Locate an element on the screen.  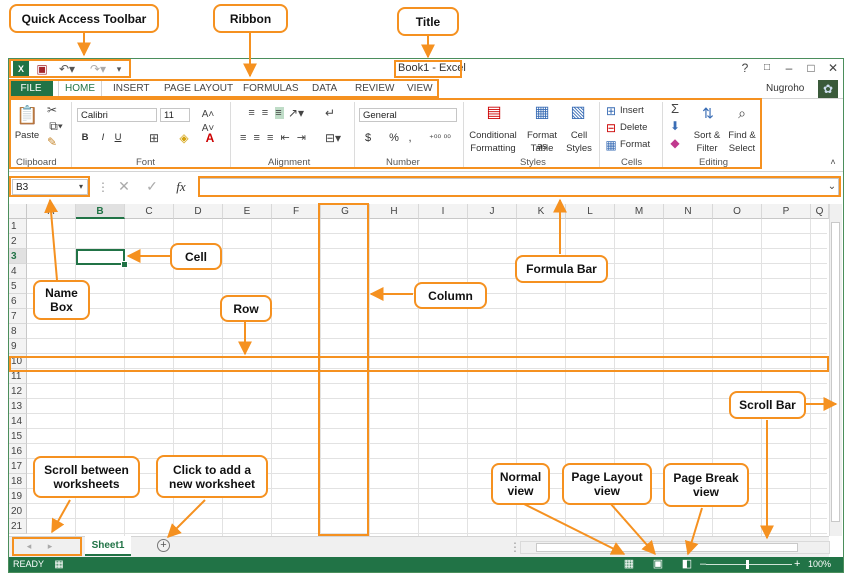
callout-text: Box is located at coordinates (61, 307).